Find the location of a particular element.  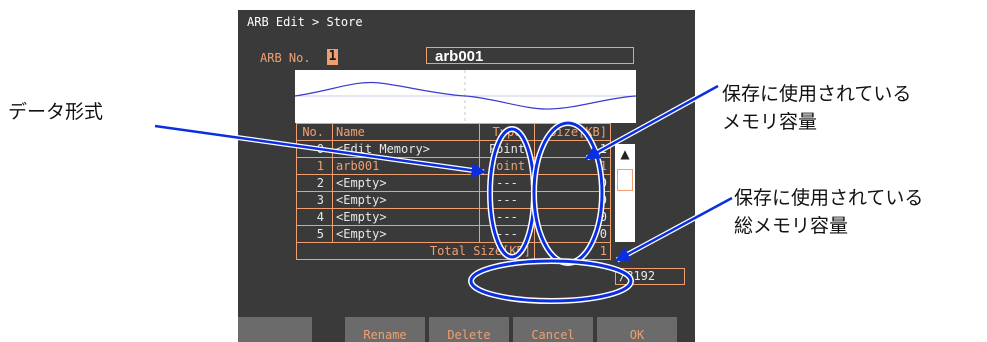

type-column-highlight is located at coordinates (512, 193).